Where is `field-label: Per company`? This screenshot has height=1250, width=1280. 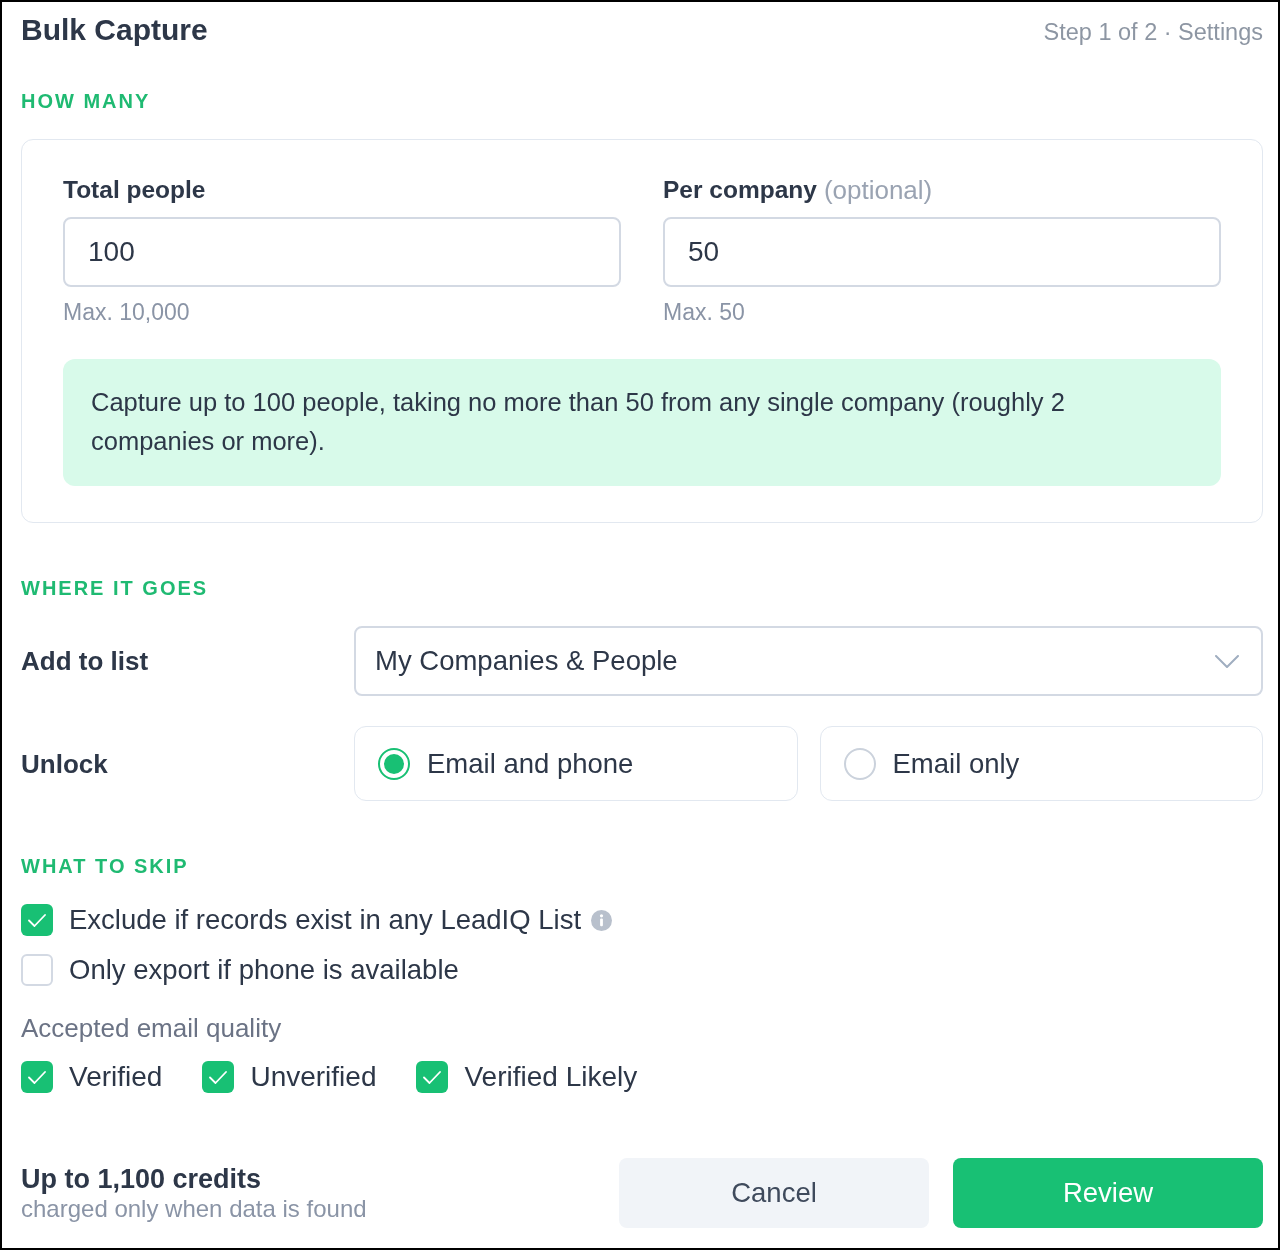 field-label: Per company is located at coordinates (740, 190).